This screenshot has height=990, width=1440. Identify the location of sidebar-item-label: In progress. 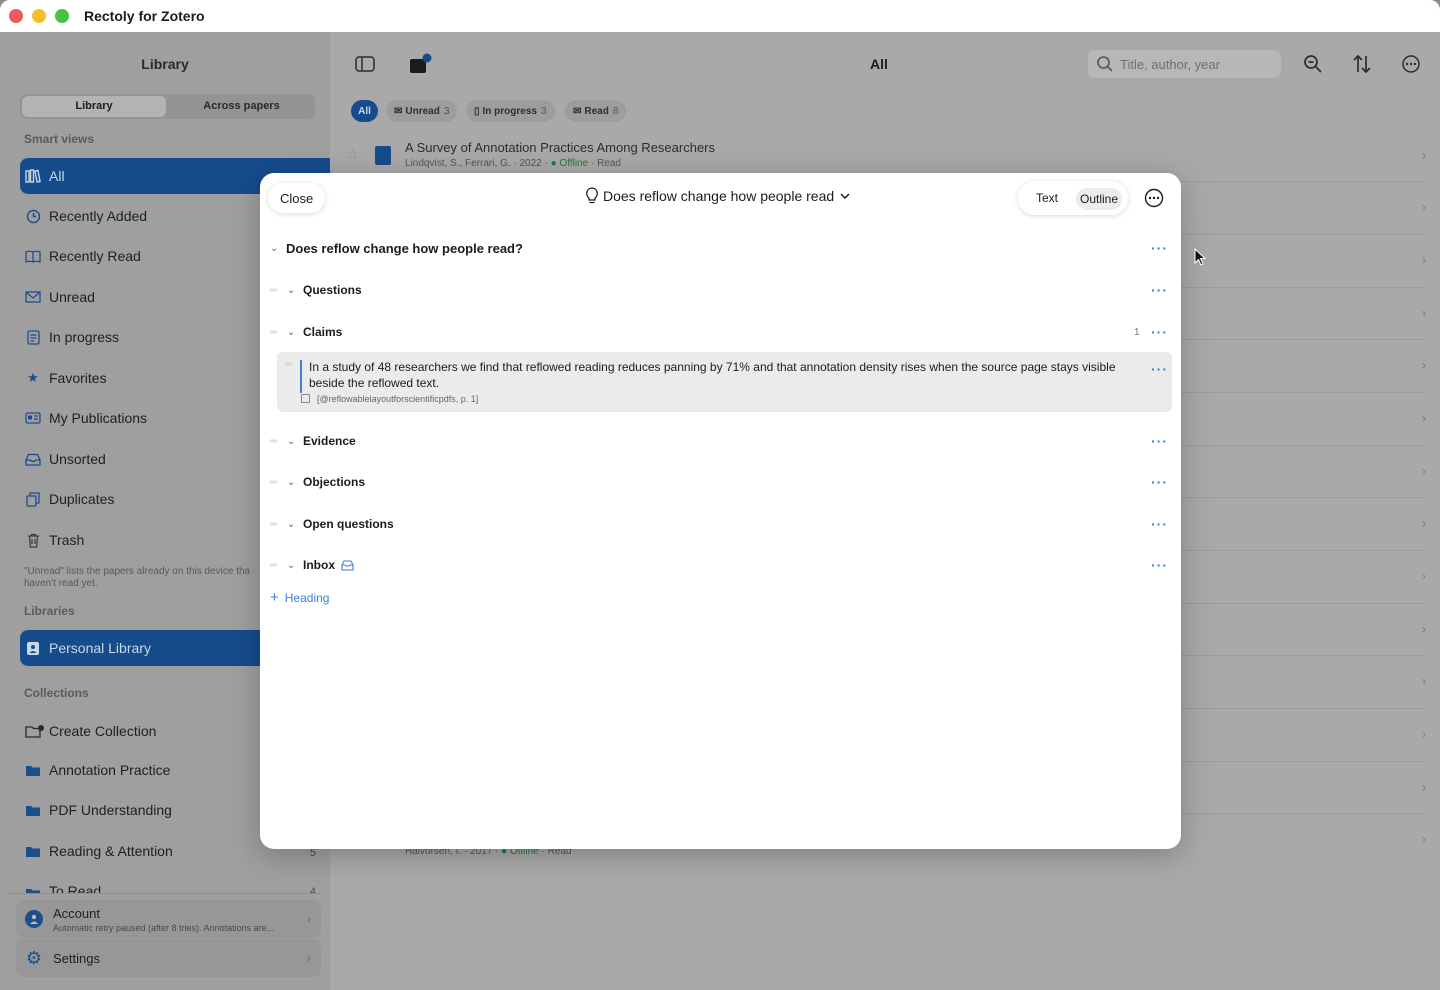
(84, 337).